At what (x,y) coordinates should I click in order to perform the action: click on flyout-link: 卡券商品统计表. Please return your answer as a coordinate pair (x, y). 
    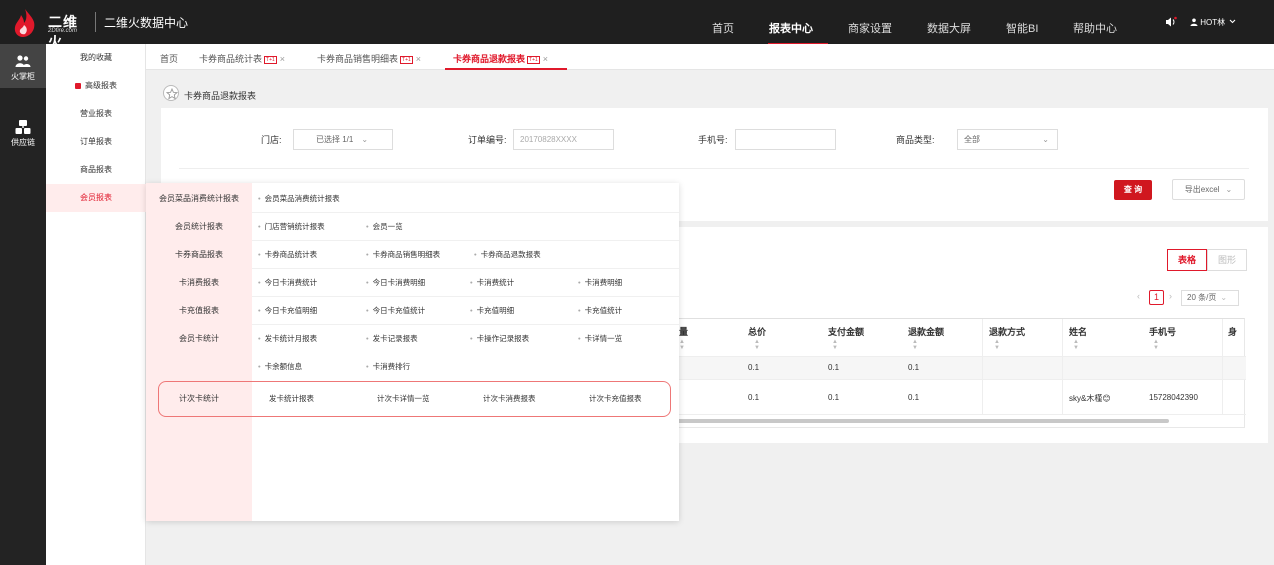
    Looking at the image, I should click on (288, 254).